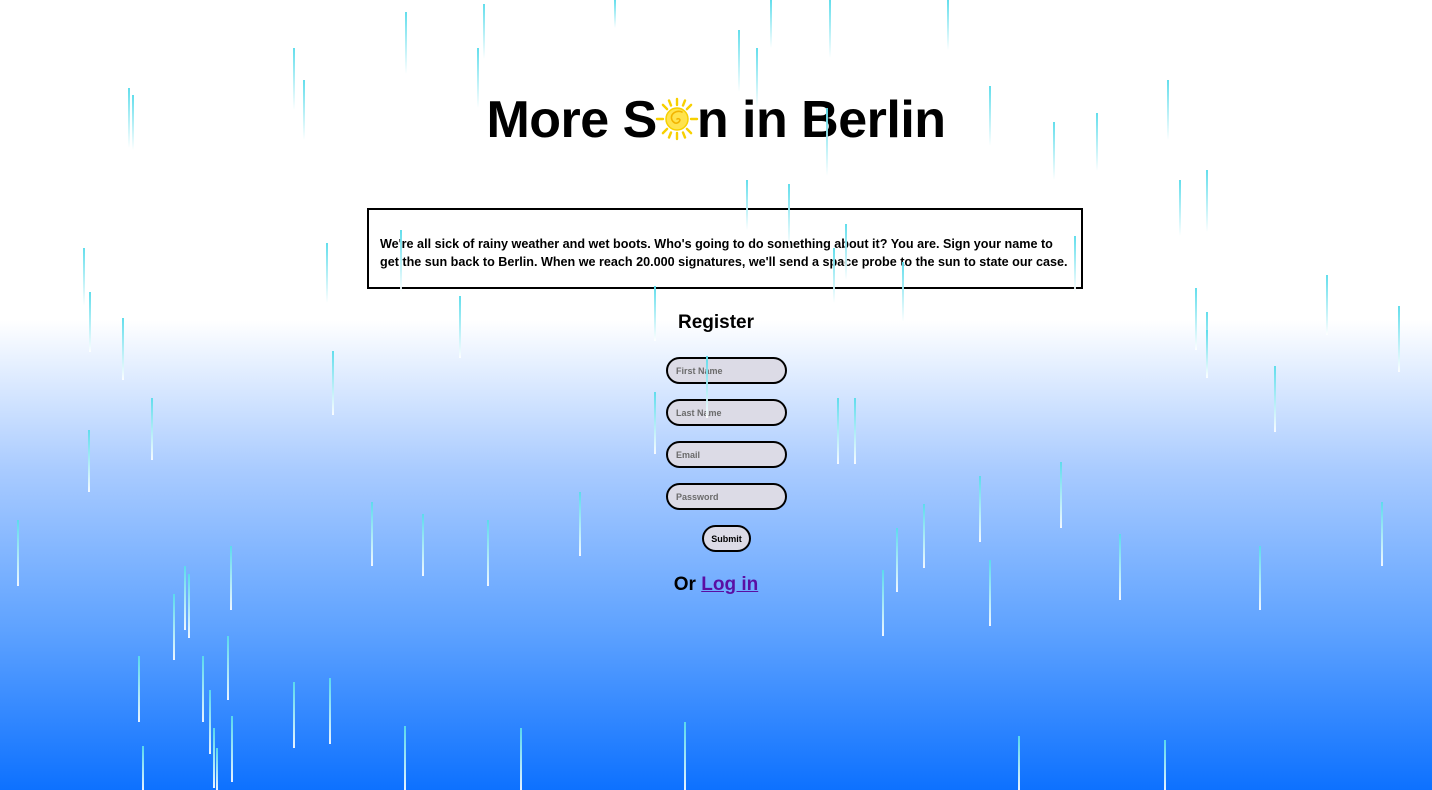 The height and width of the screenshot is (790, 1432). I want to click on title-prefix: More S, so click(571, 120).